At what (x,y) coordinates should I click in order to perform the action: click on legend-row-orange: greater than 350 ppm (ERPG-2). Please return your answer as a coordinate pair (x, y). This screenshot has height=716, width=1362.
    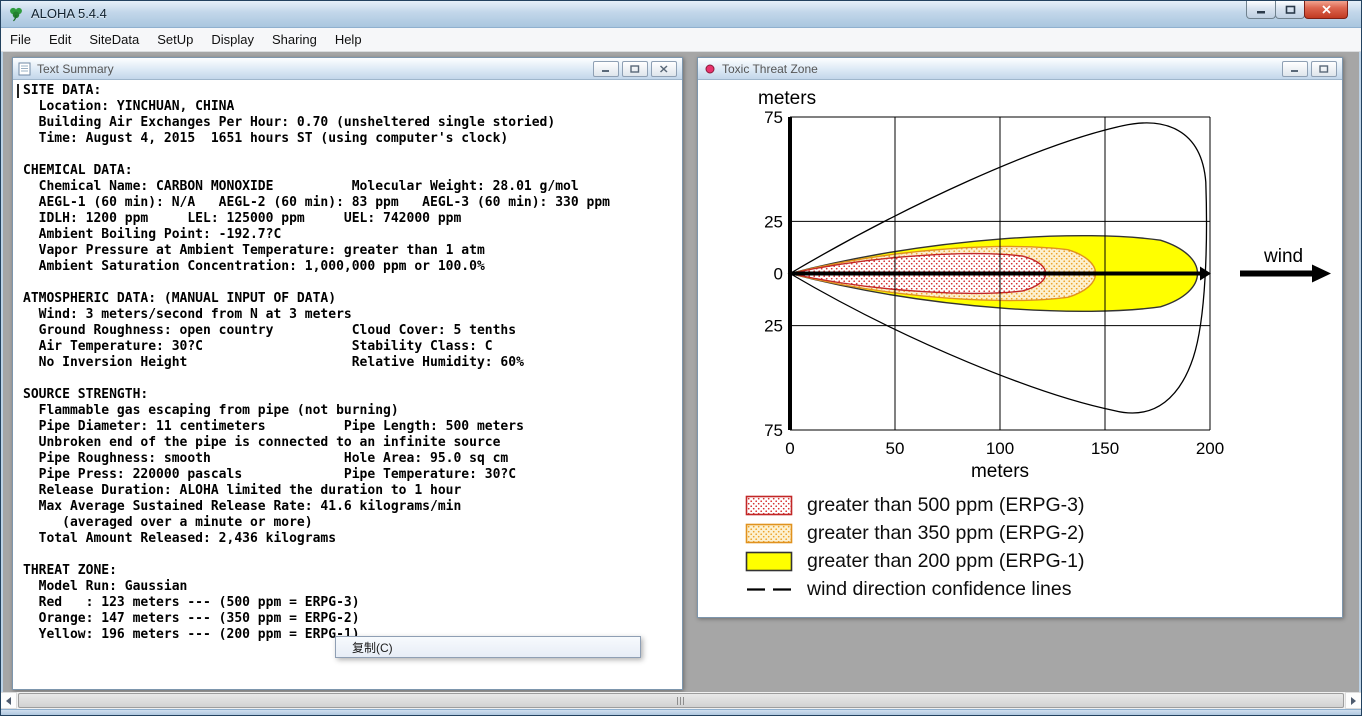
    Looking at the image, I should click on (914, 533).